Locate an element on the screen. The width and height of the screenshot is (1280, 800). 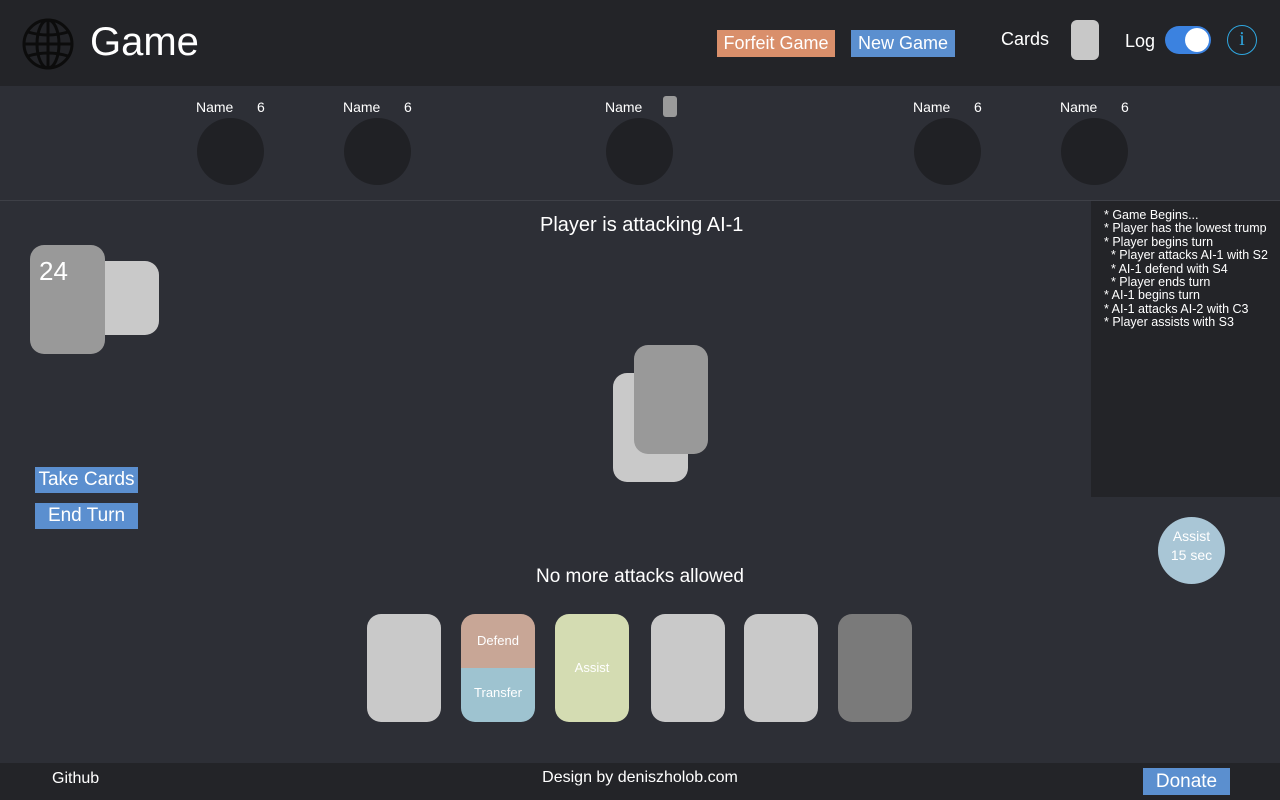
header: Game Forfeit Game New Game Cards Log i is located at coordinates (640, 43).